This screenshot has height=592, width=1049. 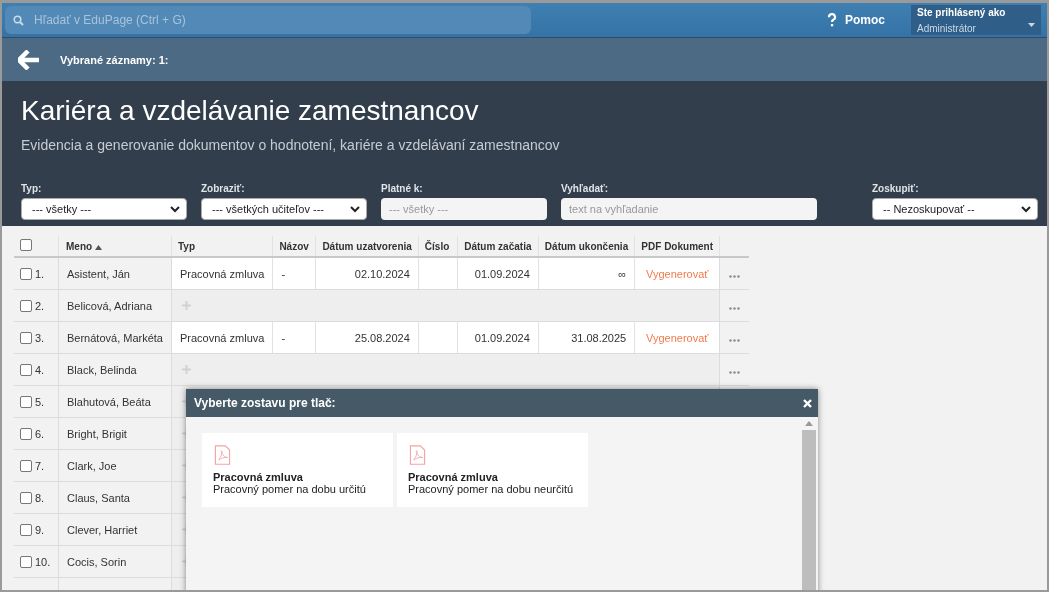 I want to click on filter-label: Vyhľadať:, so click(x=585, y=188).